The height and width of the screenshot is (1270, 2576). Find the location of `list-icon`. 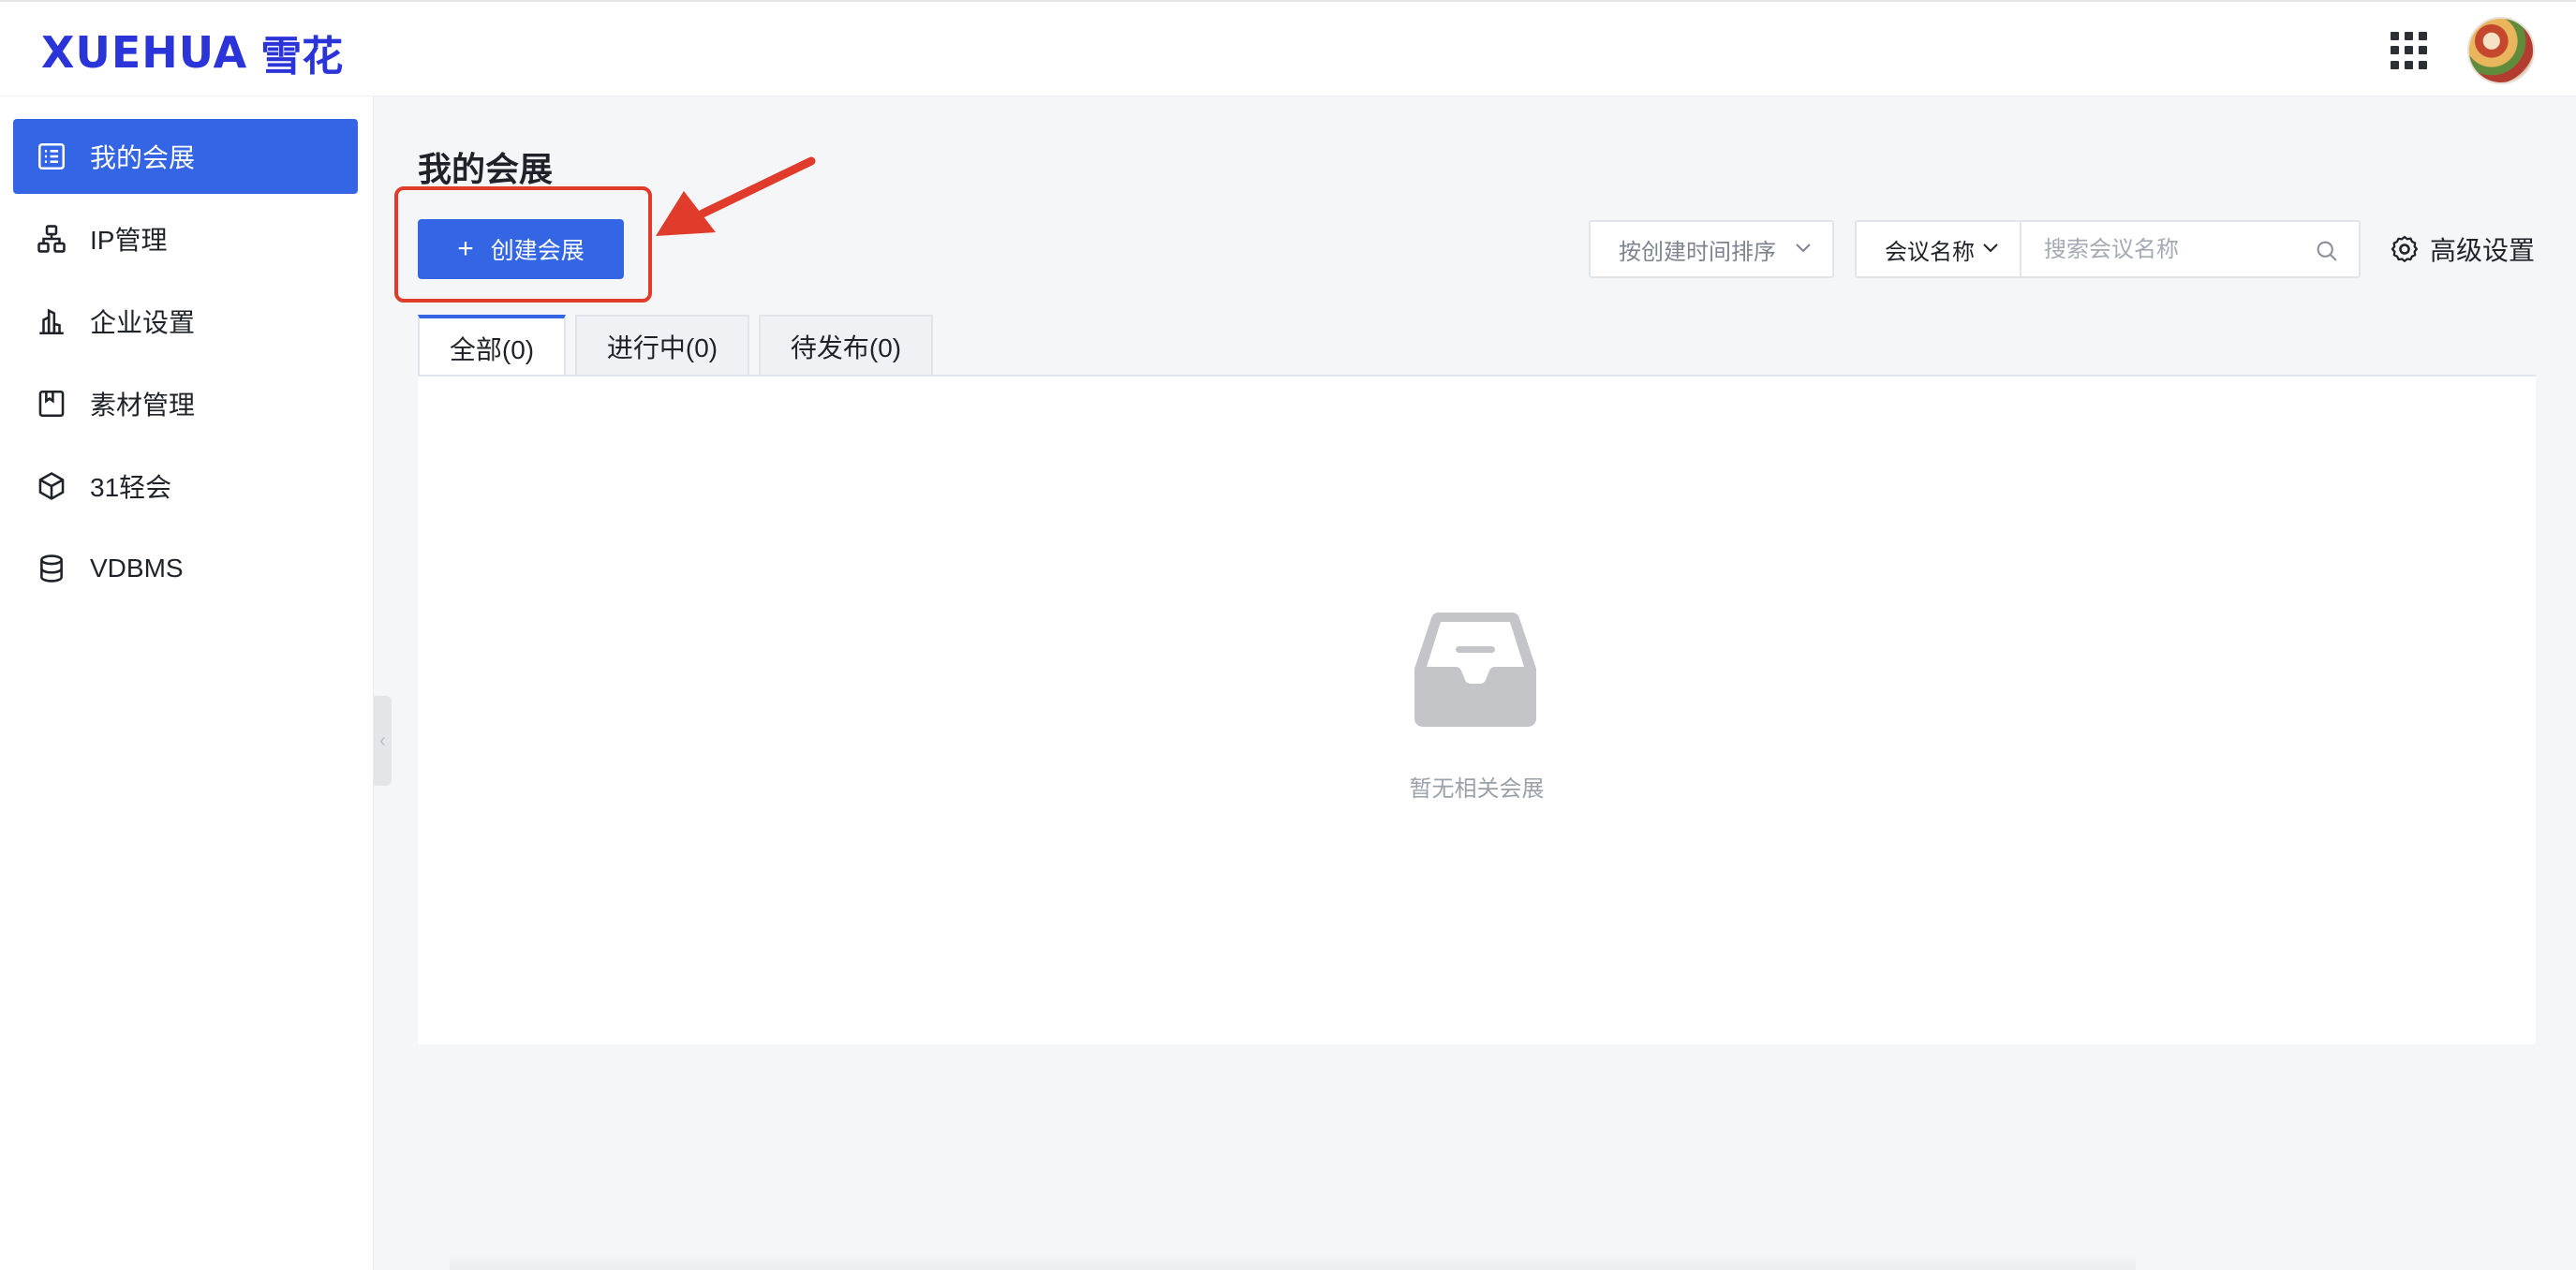

list-icon is located at coordinates (51, 156).